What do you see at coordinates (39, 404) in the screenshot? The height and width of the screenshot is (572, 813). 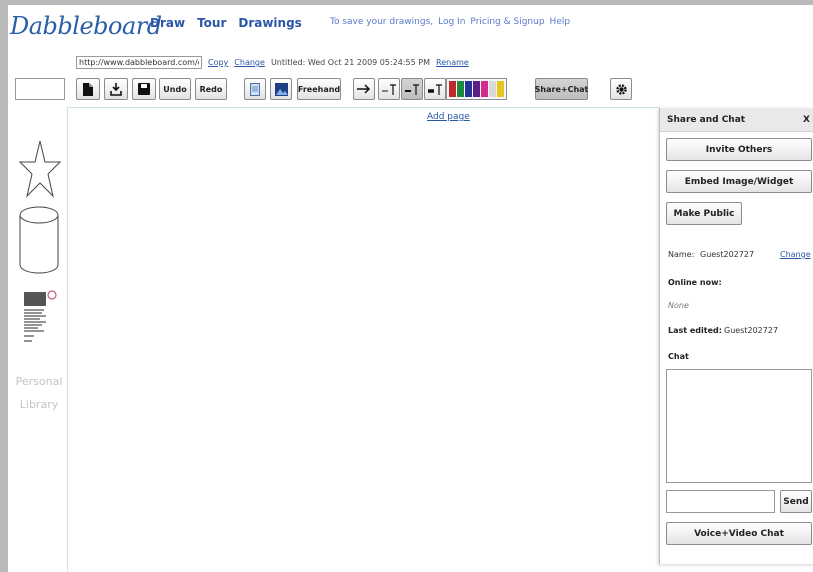 I see `personal-library-label-2: Library` at bounding box center [39, 404].